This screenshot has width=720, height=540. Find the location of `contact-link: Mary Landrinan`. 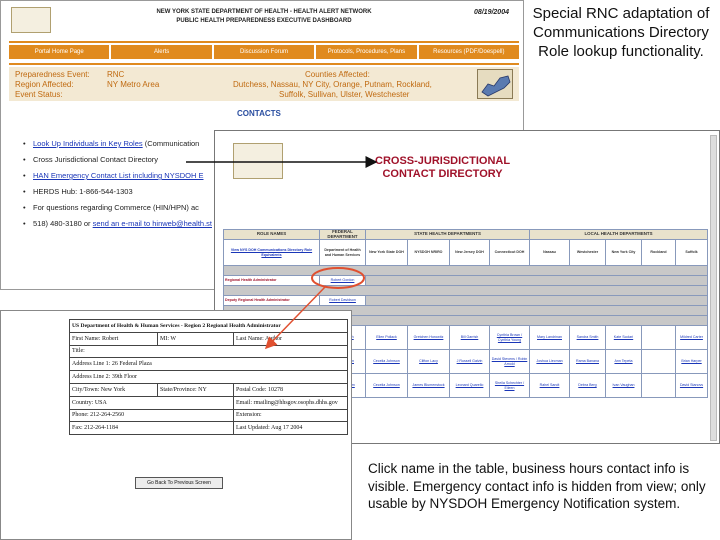

contact-link: Mary Landrinan is located at coordinates (549, 338).